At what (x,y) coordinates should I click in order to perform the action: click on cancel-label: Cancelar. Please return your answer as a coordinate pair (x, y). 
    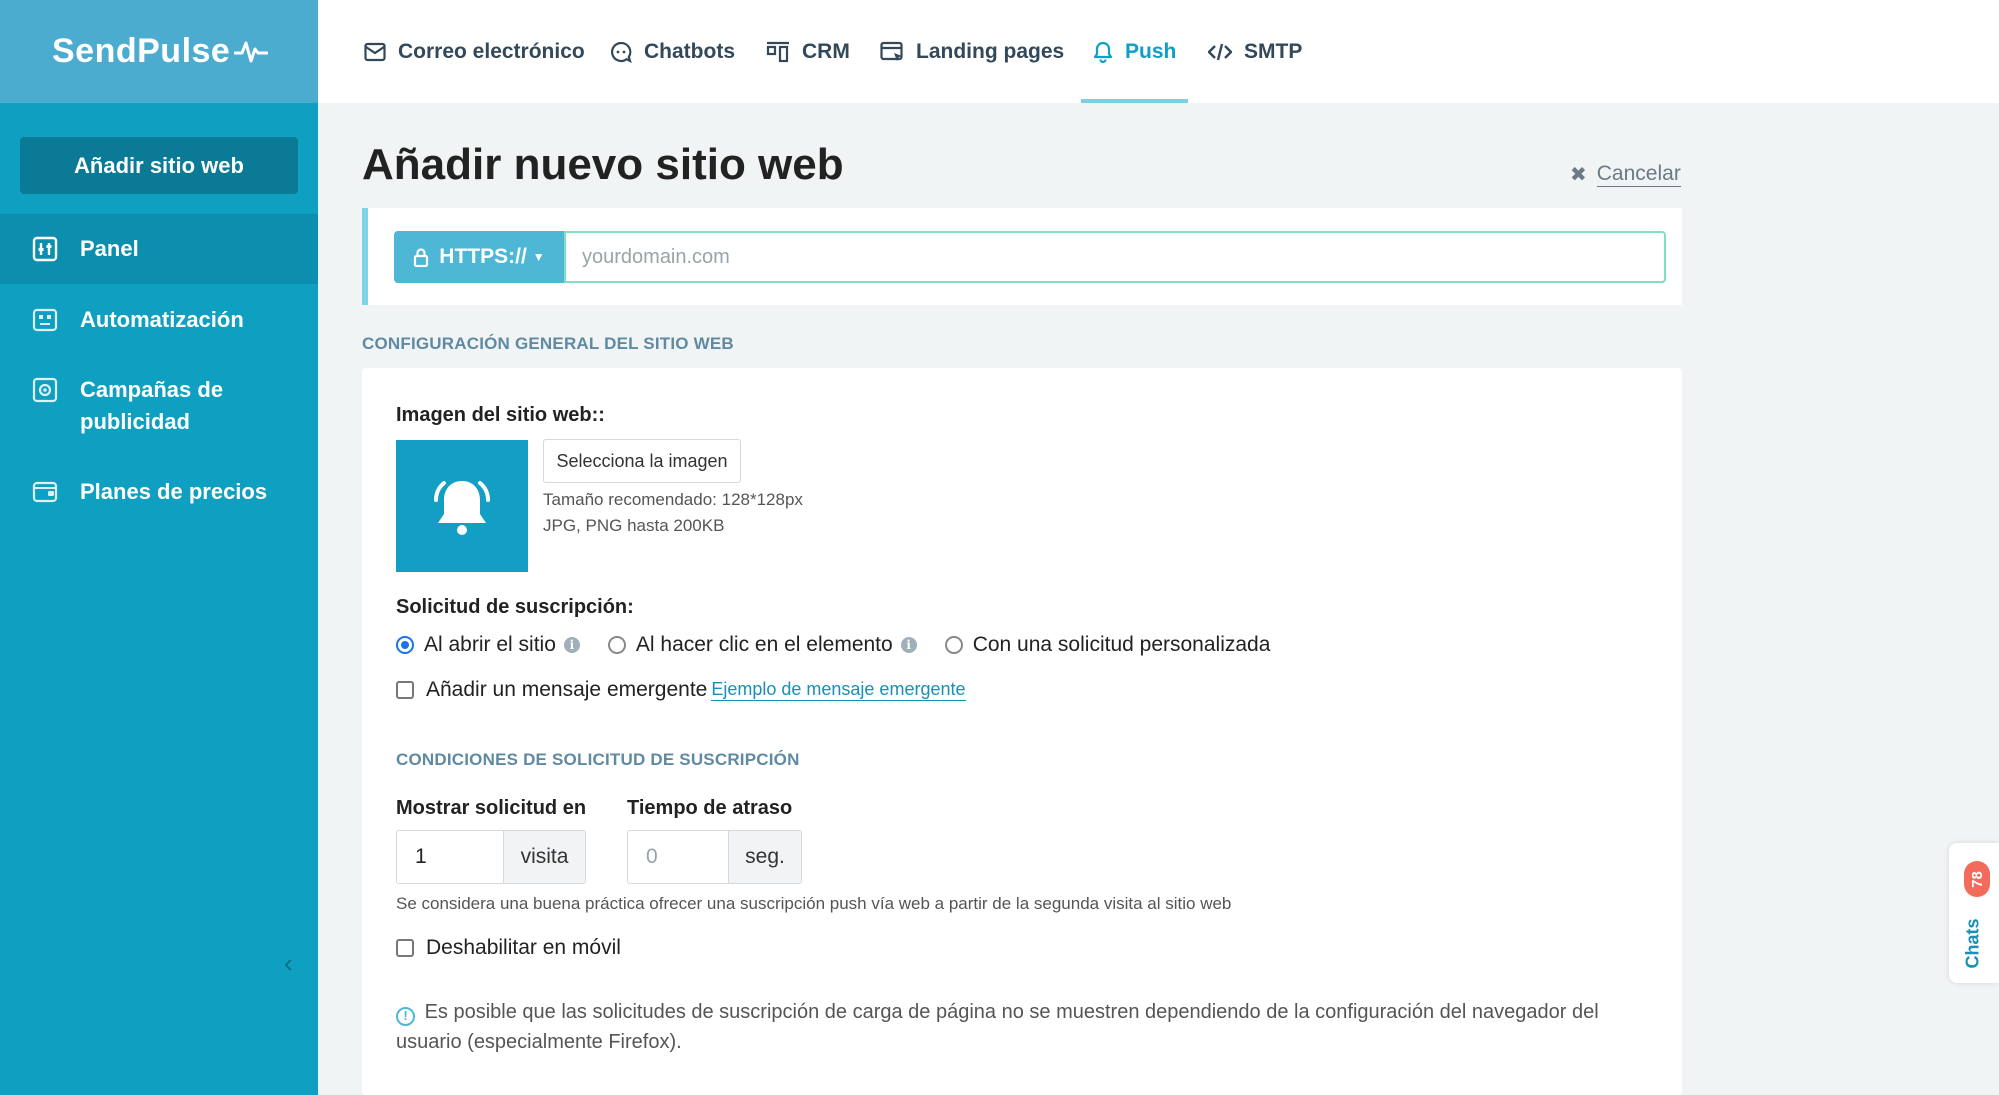
    Looking at the image, I should click on (1638, 174).